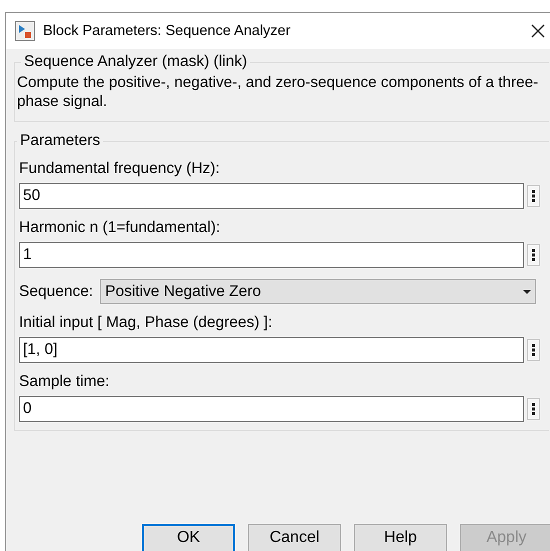 The height and width of the screenshot is (551, 550). What do you see at coordinates (271, 350) in the screenshot?
I see `input-field: [1, 0]` at bounding box center [271, 350].